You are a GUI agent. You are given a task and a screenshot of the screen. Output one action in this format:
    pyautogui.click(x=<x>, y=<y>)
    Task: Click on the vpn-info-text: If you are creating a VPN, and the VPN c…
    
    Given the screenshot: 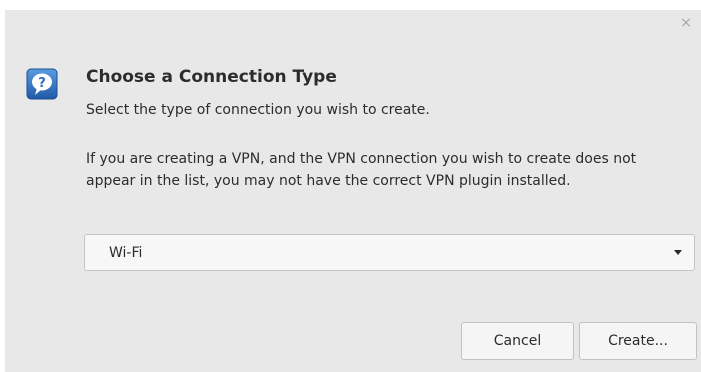 What is the action you would take?
    pyautogui.click(x=361, y=170)
    